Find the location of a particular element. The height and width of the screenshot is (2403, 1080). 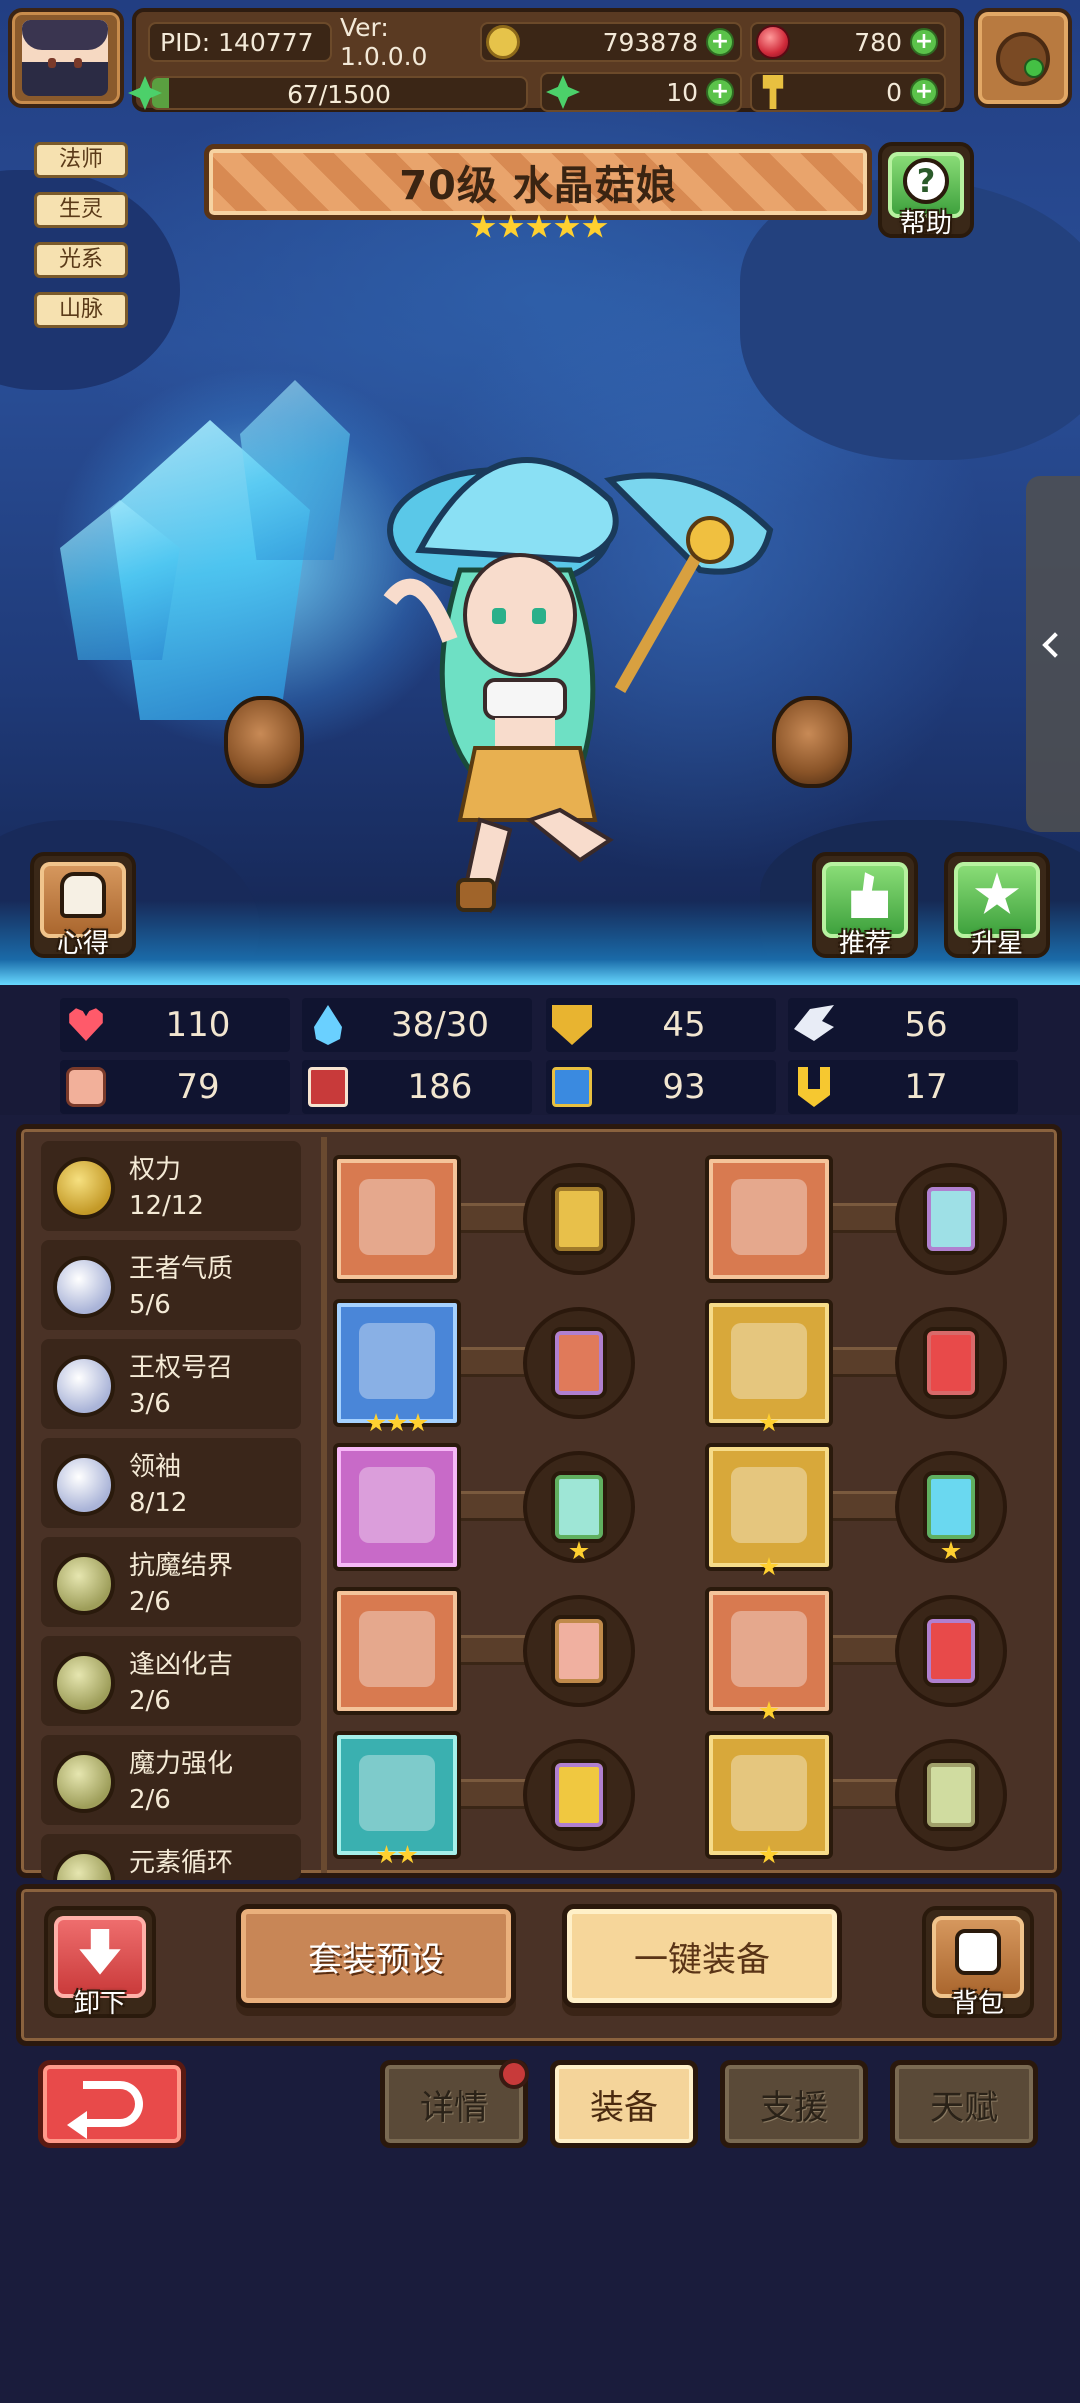

equipment-slot-gloves is located at coordinates (769, 1509).